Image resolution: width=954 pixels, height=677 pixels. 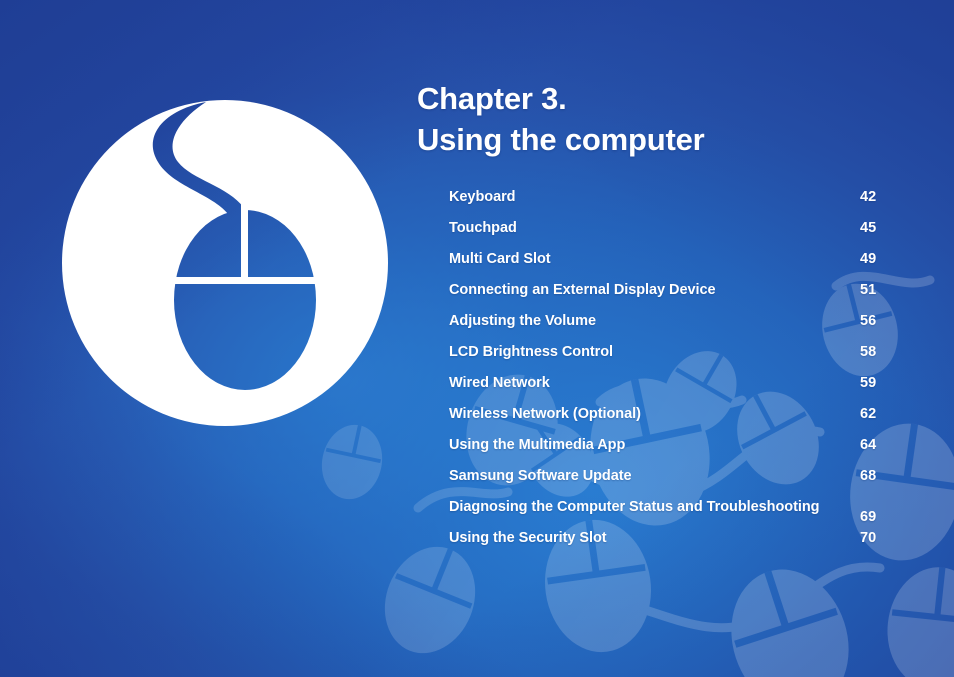 What do you see at coordinates (664, 543) in the screenshot?
I see `toc-entry-using-security-slot: Using the Security Slot 70` at bounding box center [664, 543].